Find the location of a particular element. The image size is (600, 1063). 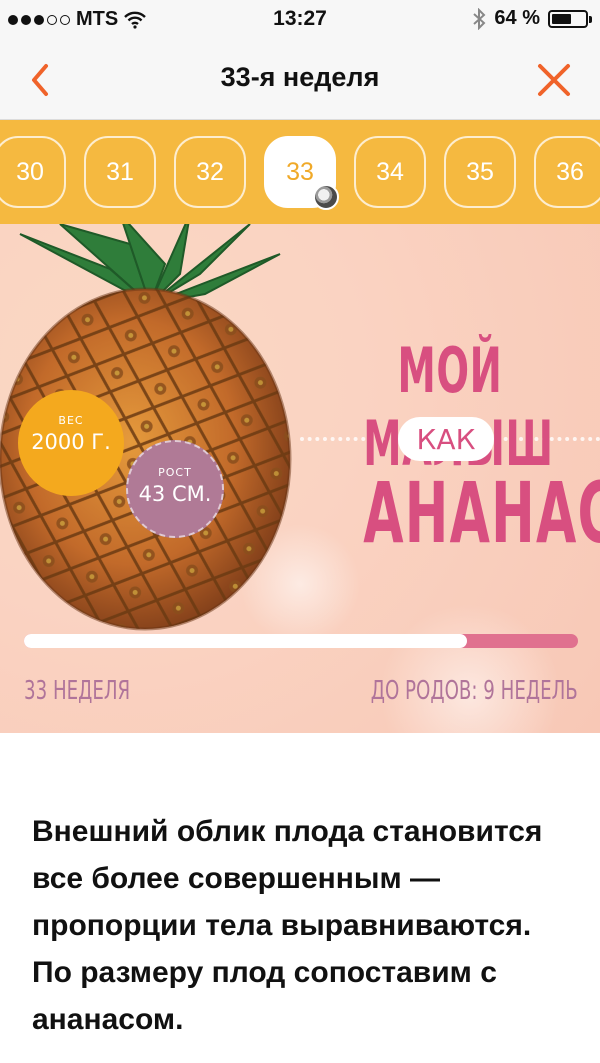

weeks-remaining-label: ДО РОДОВ: 9 НЕДЕЛЬ is located at coordinates (474, 691).